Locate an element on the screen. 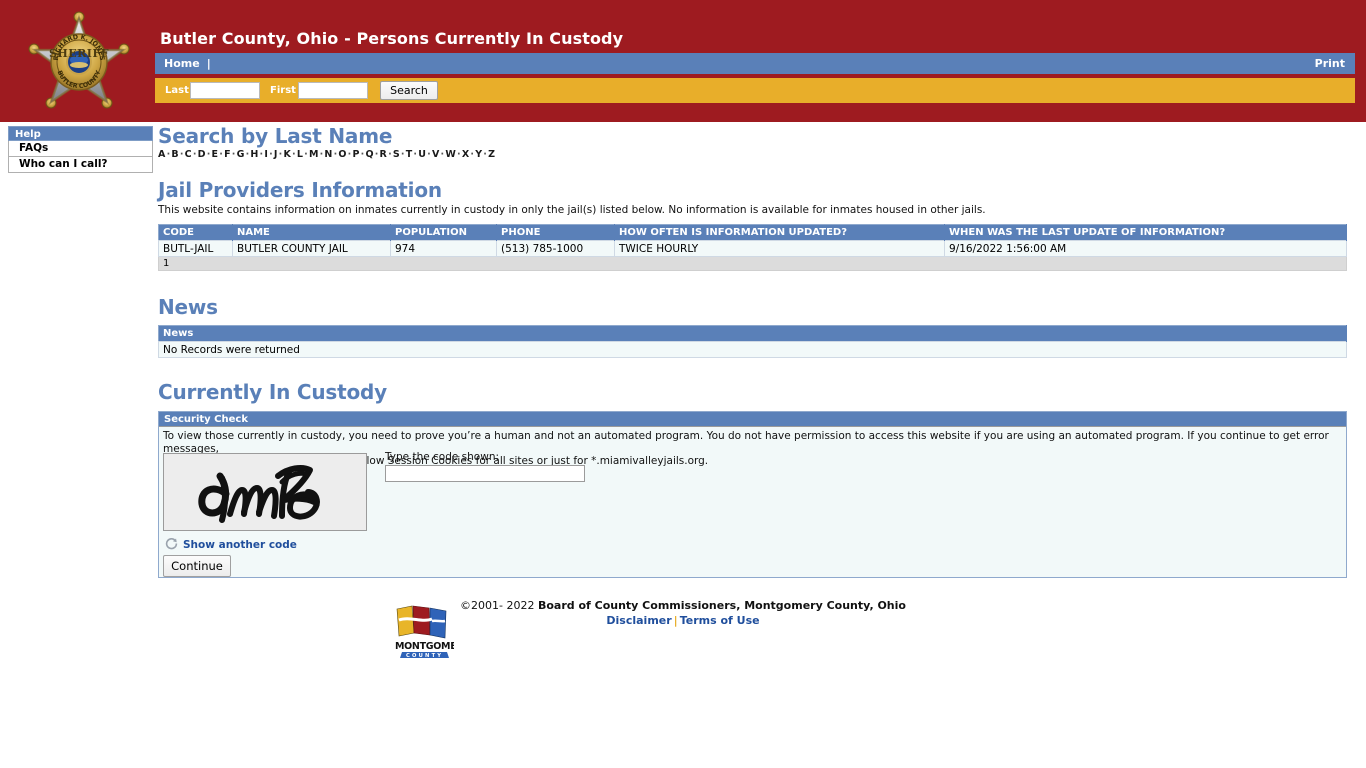 The image size is (1366, 768). col-code: CODE is located at coordinates (195, 232).